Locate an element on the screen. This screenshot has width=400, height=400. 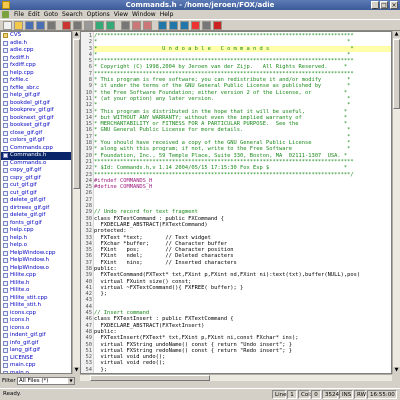
file-list-item: booknext_gif.gif is located at coordinates (36, 119).